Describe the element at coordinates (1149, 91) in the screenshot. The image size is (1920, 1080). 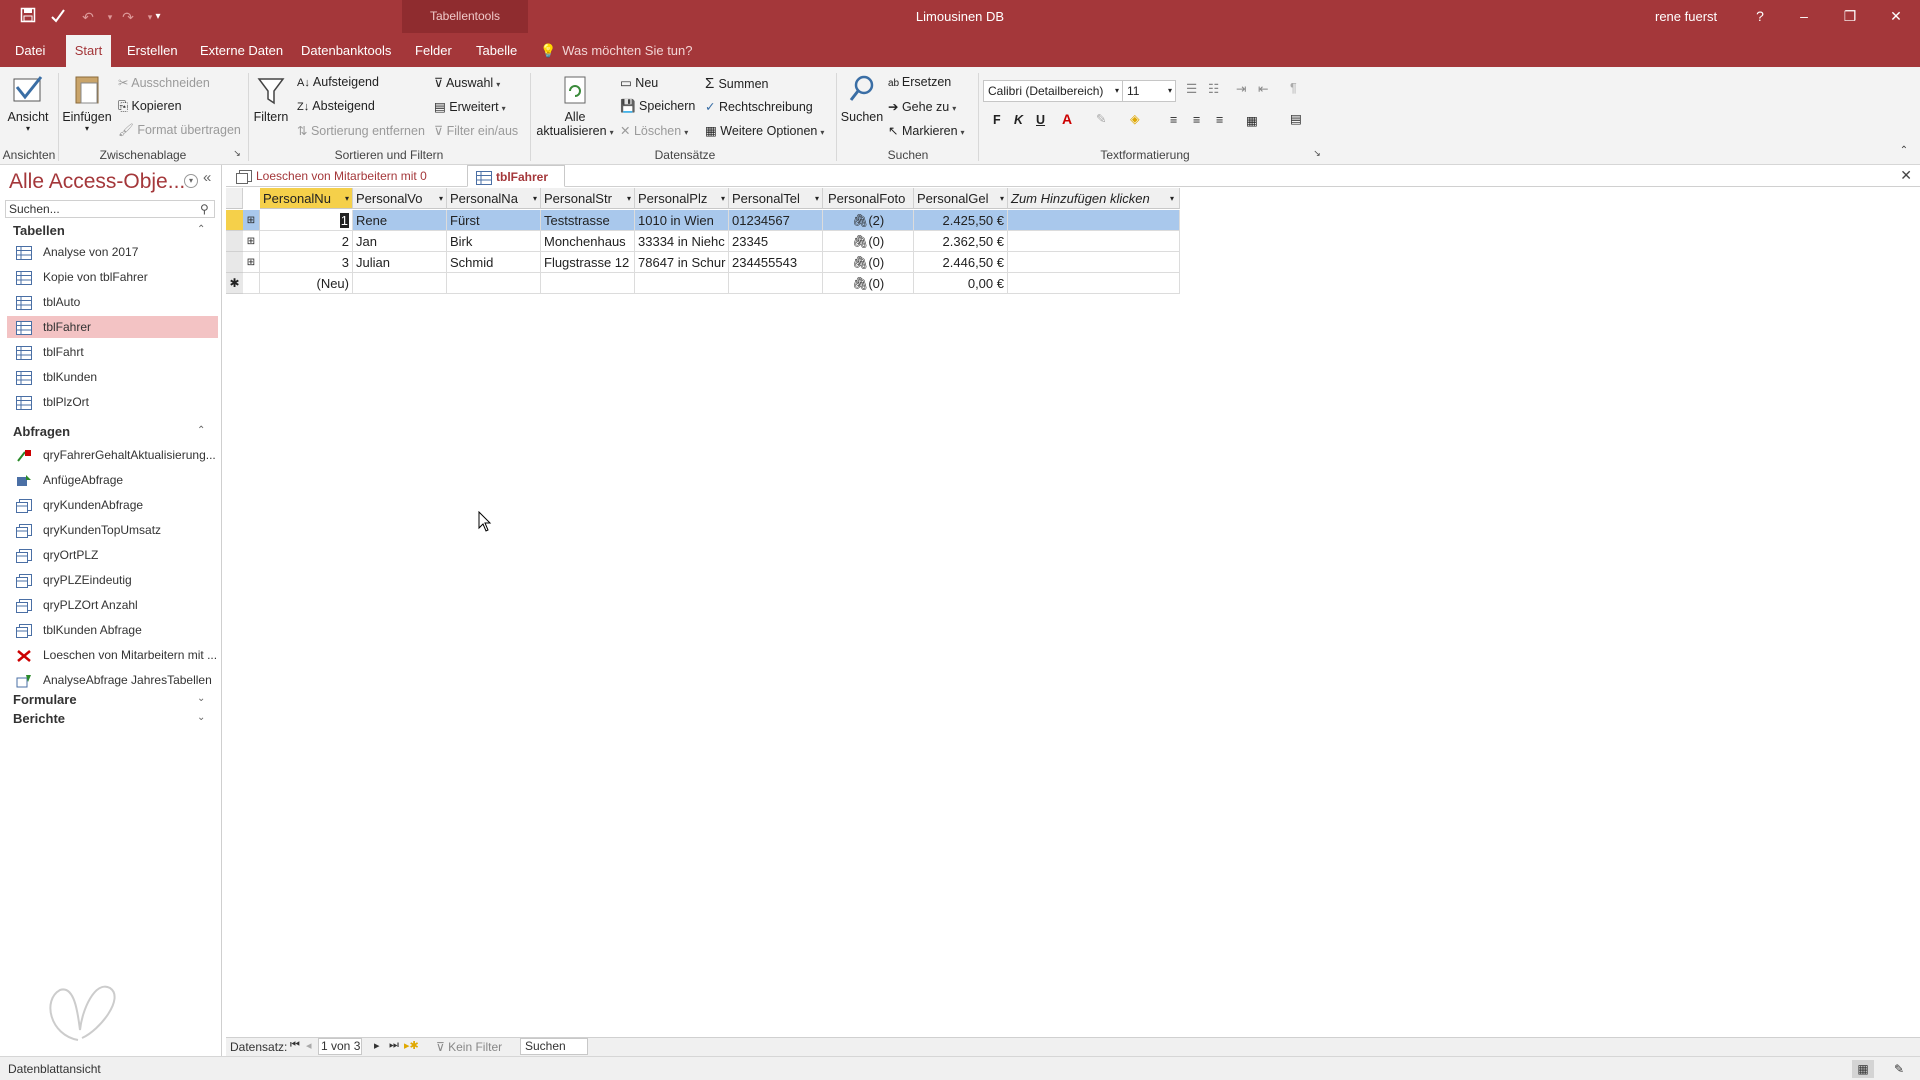
I see `font-size-select: 11 ▾` at that location.